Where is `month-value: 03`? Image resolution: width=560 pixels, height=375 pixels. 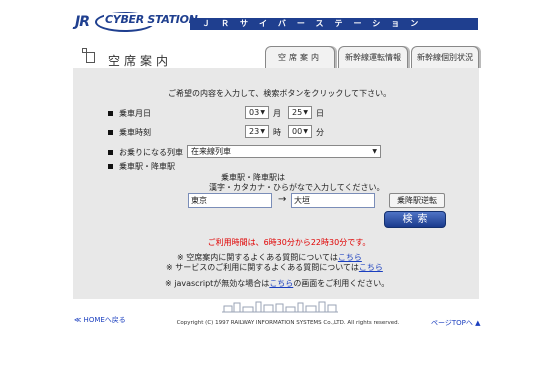 month-value: 03 is located at coordinates (254, 112).